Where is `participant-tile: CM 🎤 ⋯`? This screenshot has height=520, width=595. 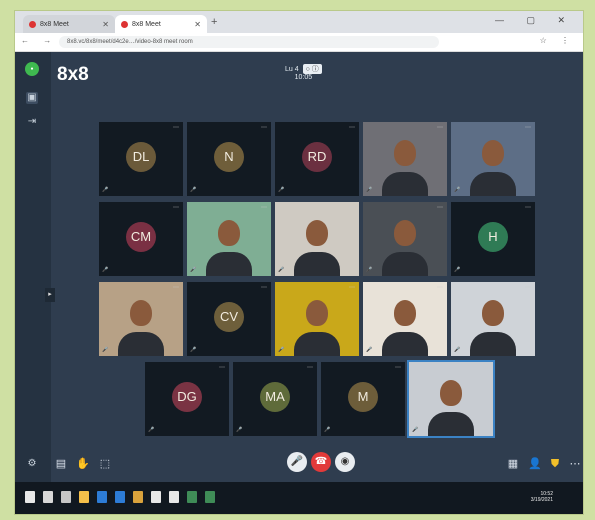 participant-tile: CM 🎤 ⋯ is located at coordinates (141, 239).